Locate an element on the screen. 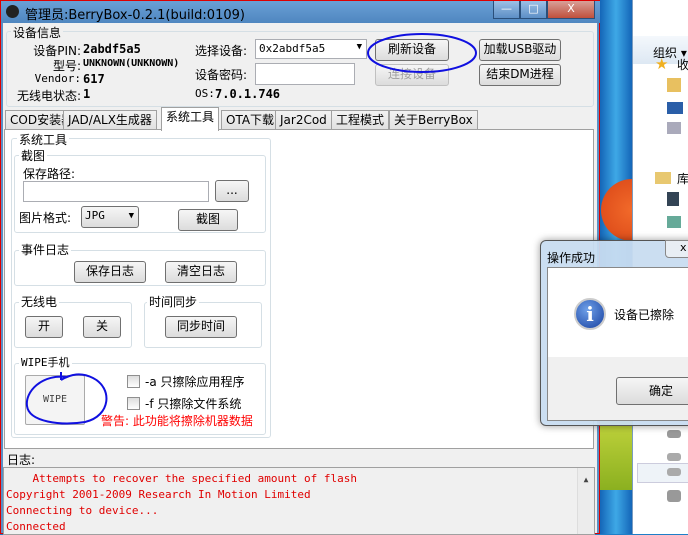 The image size is (688, 535). device-select: 0x2abdf5a5 ▼ is located at coordinates (311, 49).